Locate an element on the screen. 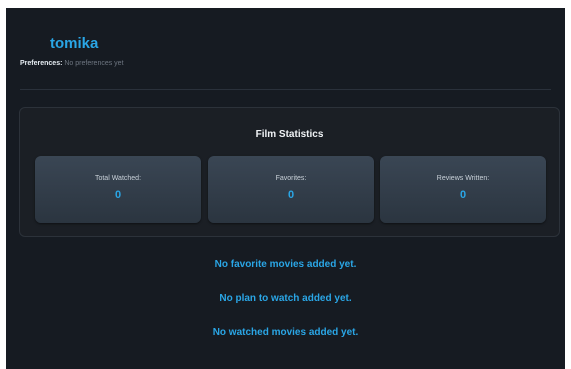 This screenshot has height=369, width=571. stat-total-watched-label: Total Watched: is located at coordinates (118, 178).